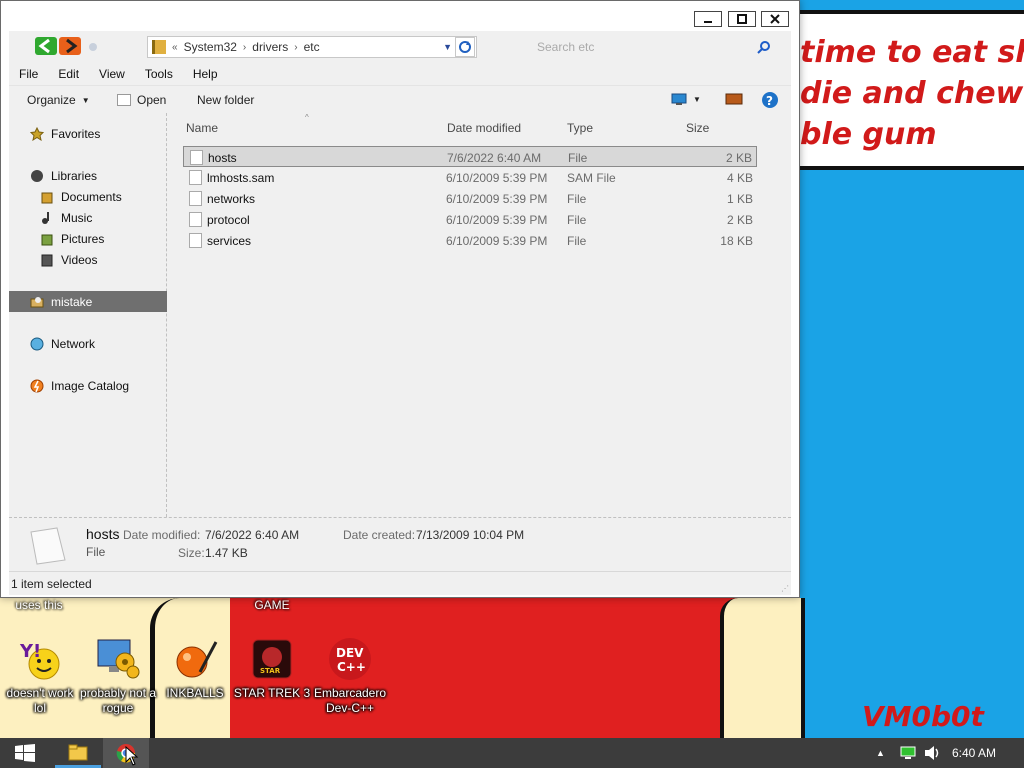 This screenshot has width=1024, height=768. What do you see at coordinates (708, 19) in the screenshot?
I see `minimize-button` at bounding box center [708, 19].